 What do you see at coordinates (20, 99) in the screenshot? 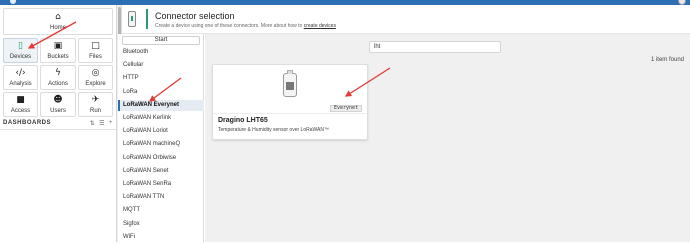
I see `lock-icon: ■` at bounding box center [20, 99].